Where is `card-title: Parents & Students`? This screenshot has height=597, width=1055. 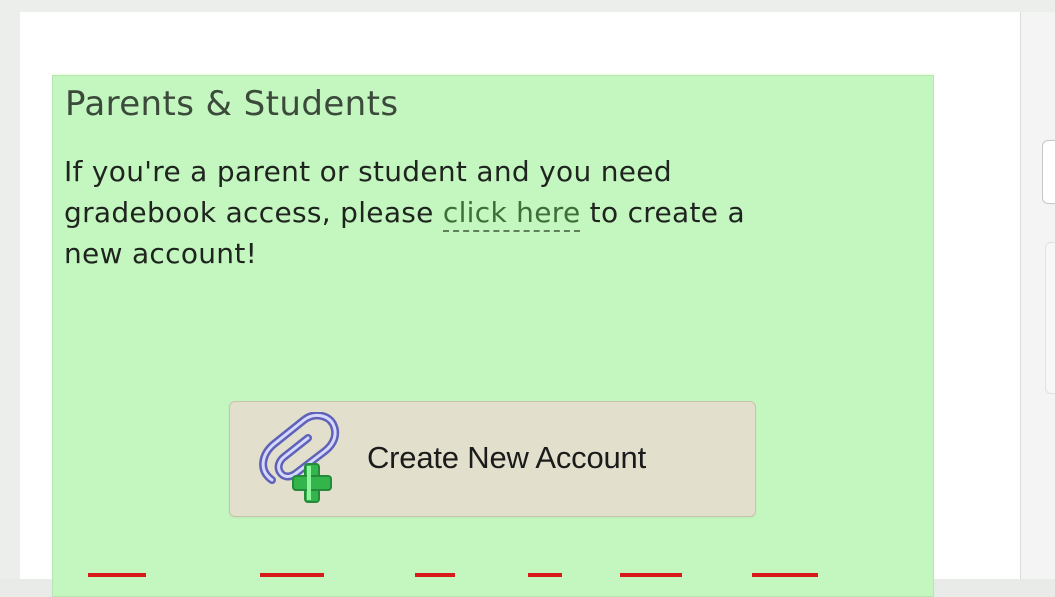
card-title: Parents & Students is located at coordinates (232, 104).